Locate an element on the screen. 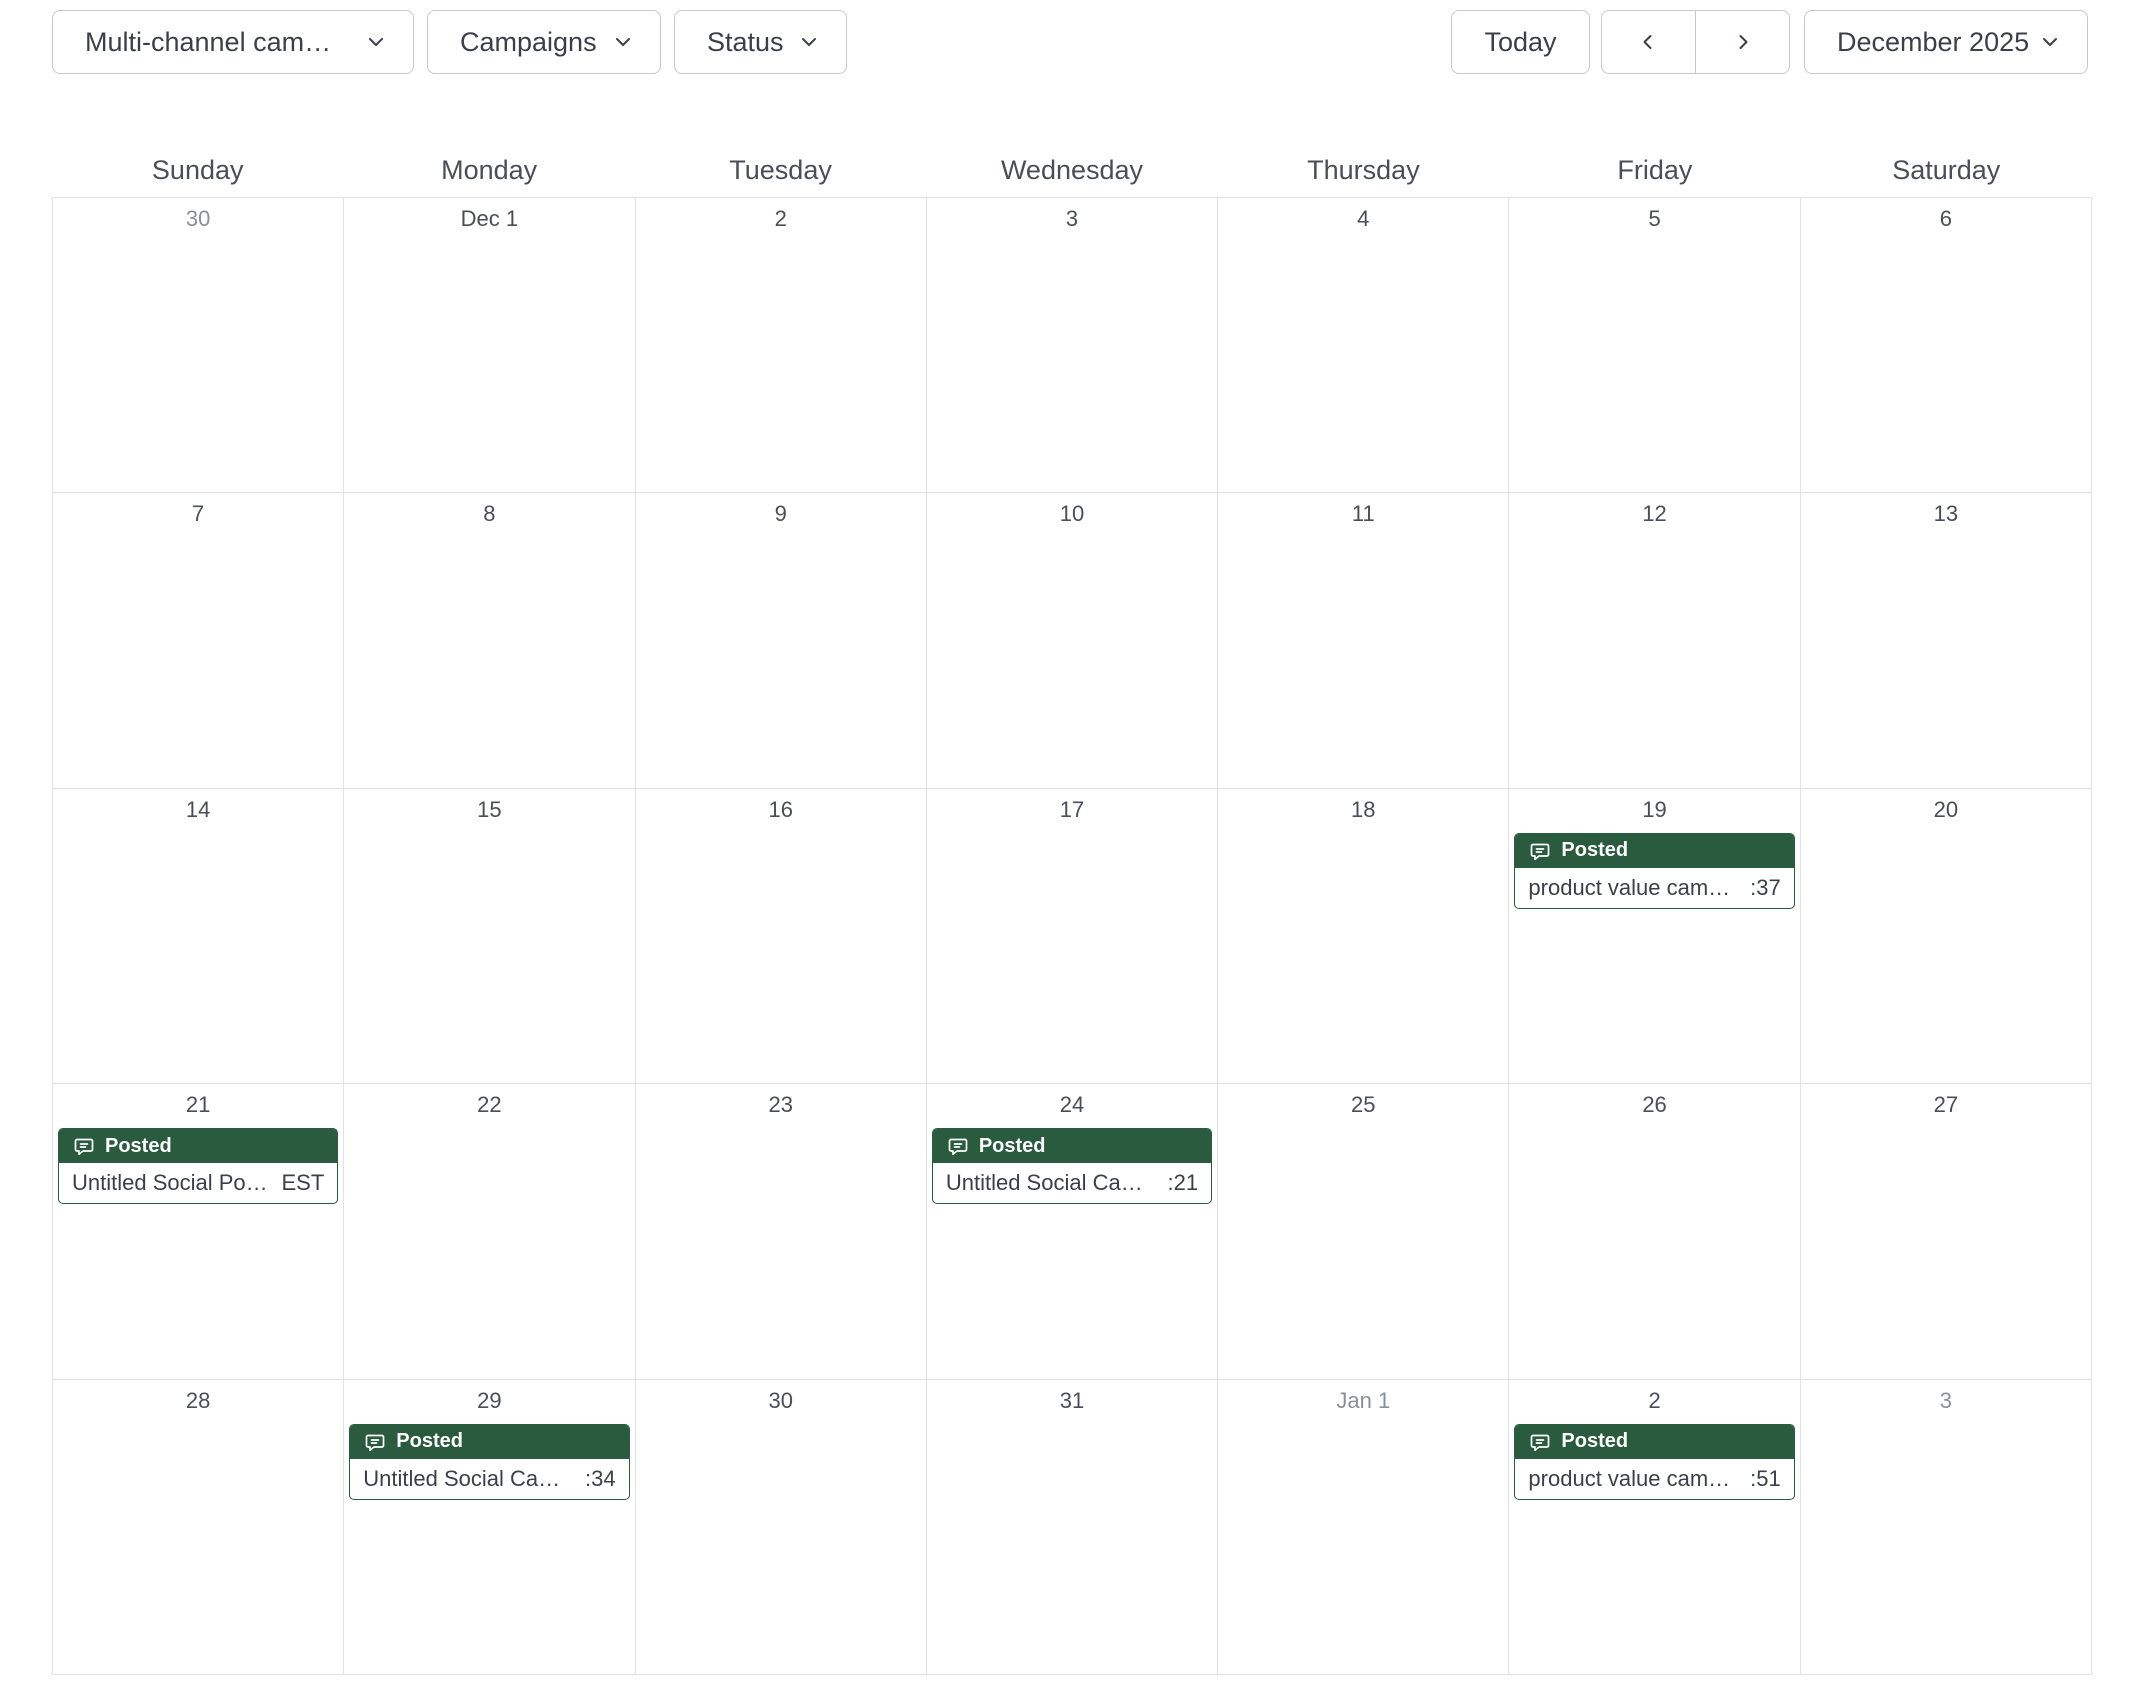  previous-month-button is located at coordinates (1648, 42).